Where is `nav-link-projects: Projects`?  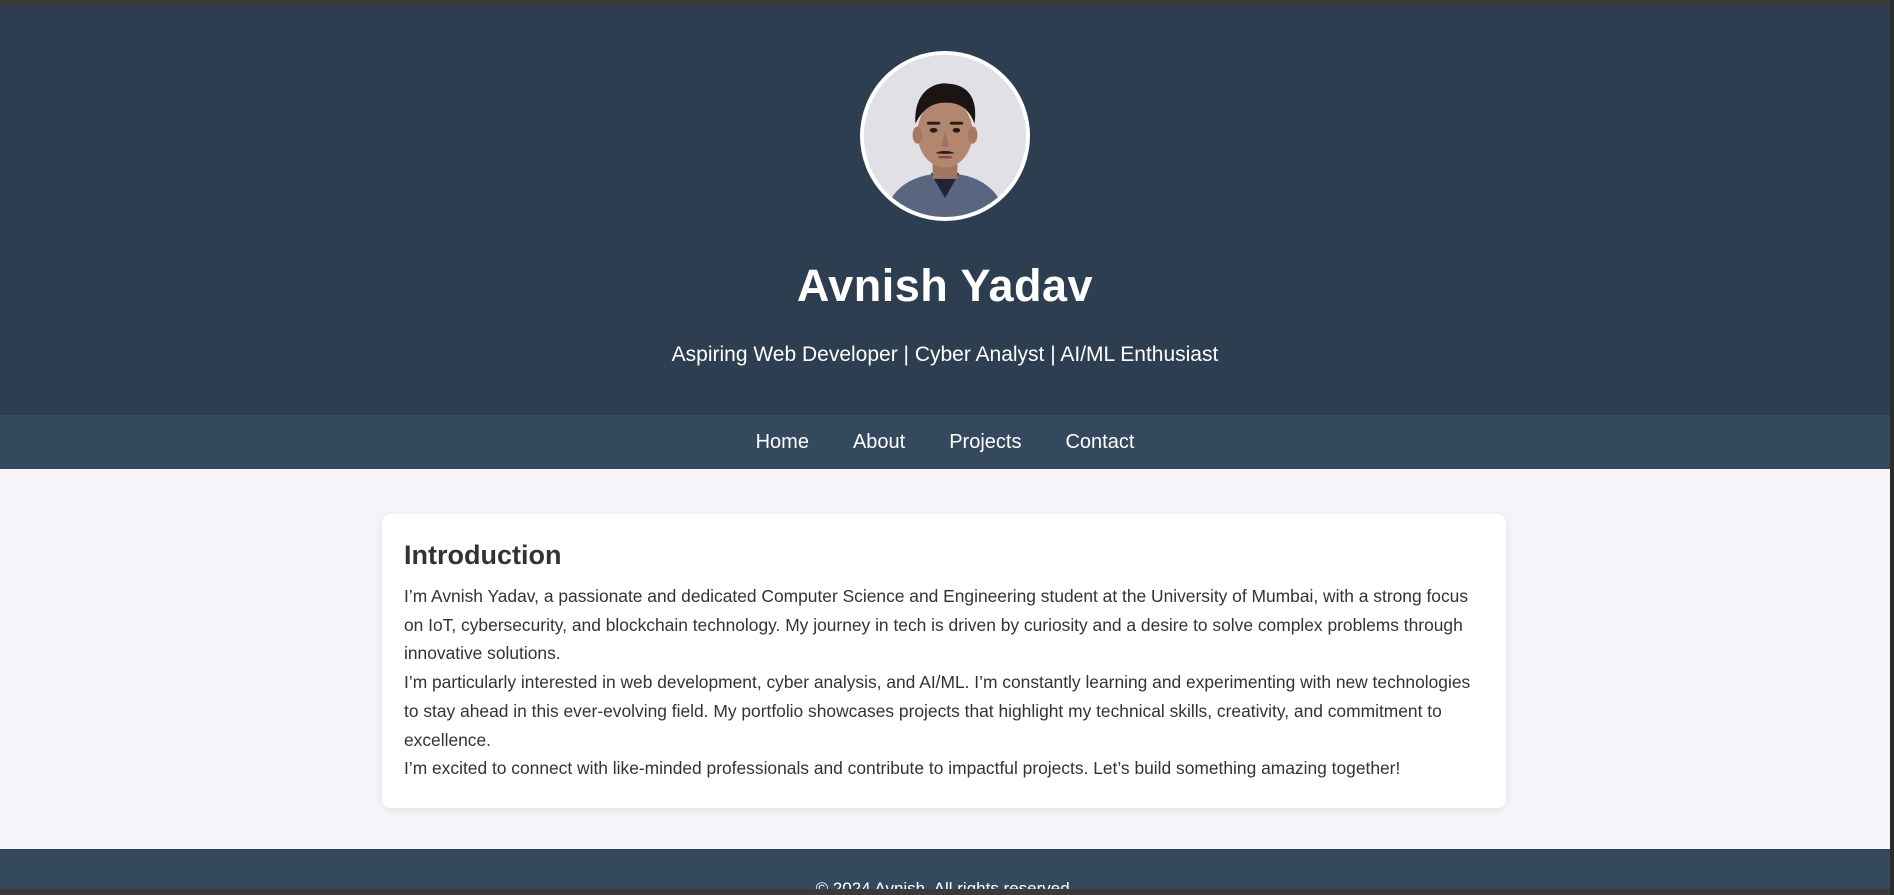 nav-link-projects: Projects is located at coordinates (985, 442).